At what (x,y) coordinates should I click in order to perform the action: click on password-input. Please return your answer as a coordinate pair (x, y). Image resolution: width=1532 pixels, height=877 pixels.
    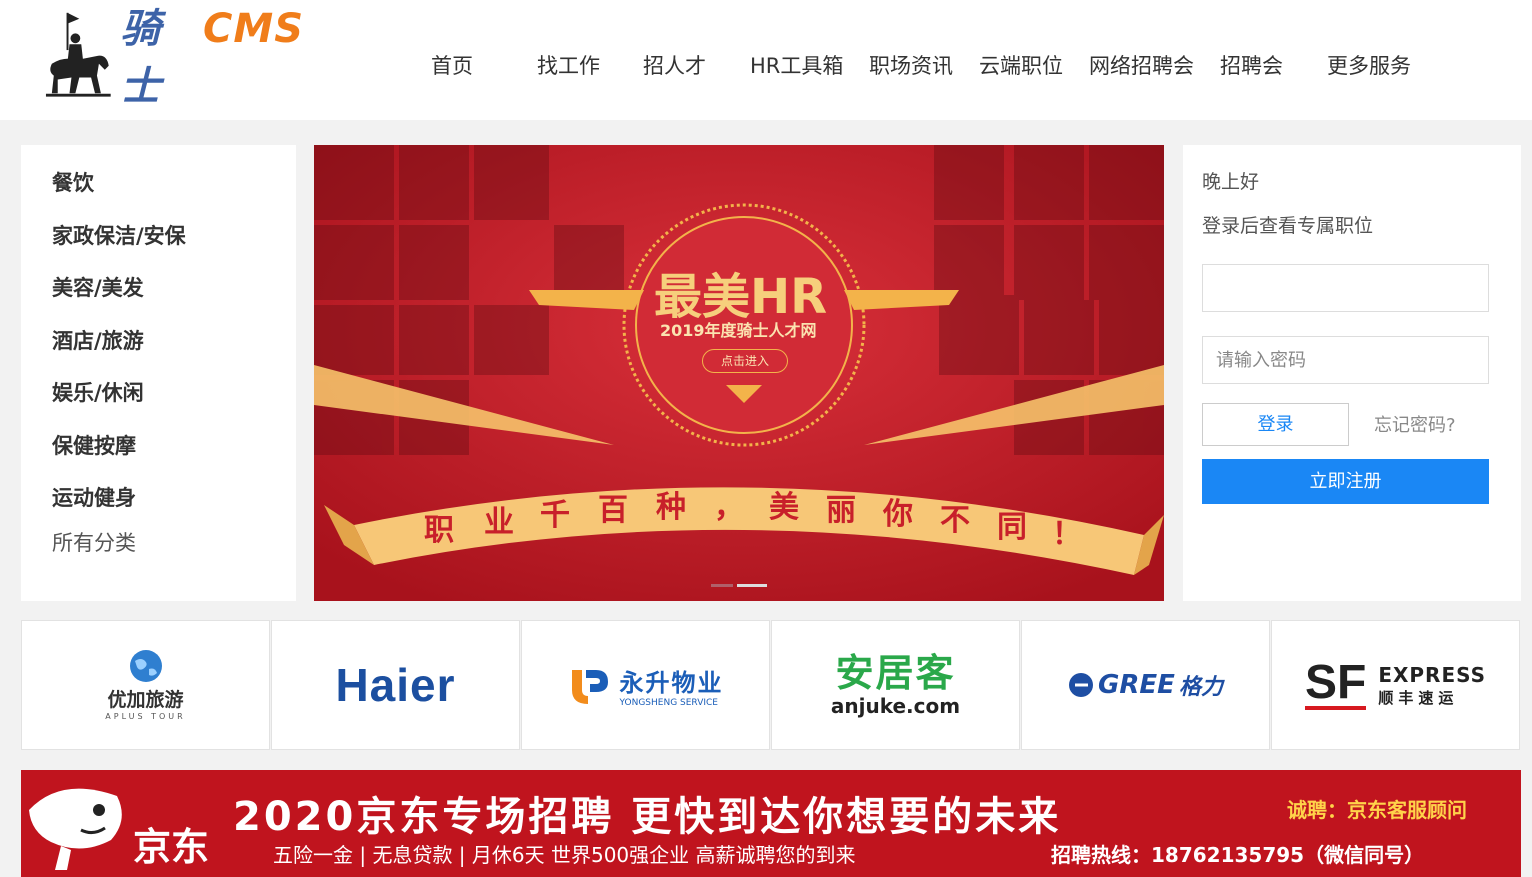
    Looking at the image, I should click on (1345, 360).